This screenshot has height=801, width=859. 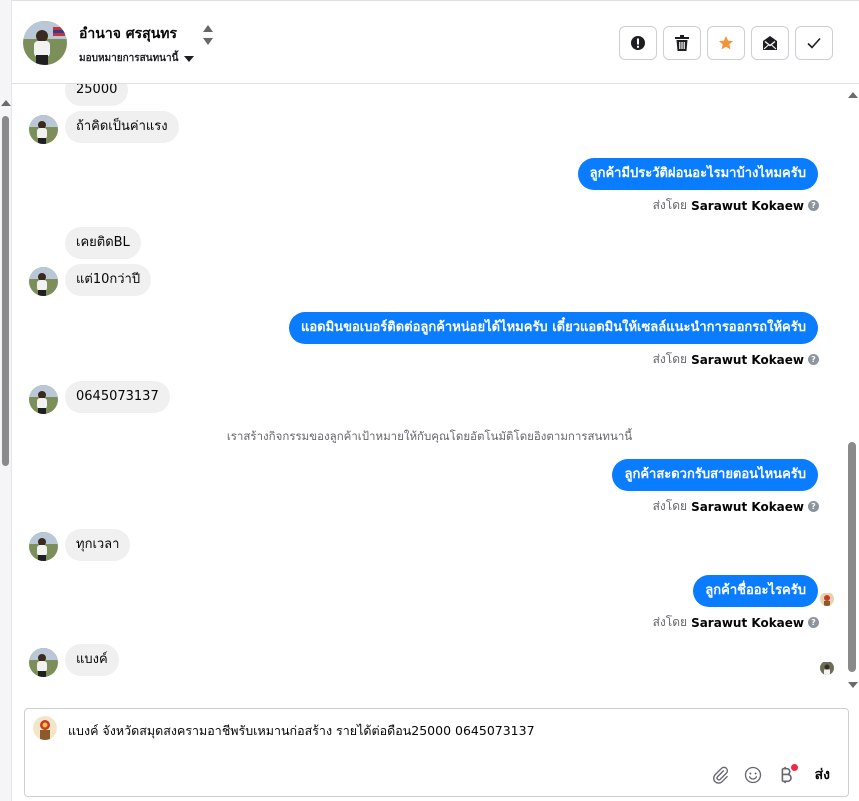 I want to click on incoming-message: 0645073137, so click(x=117, y=397).